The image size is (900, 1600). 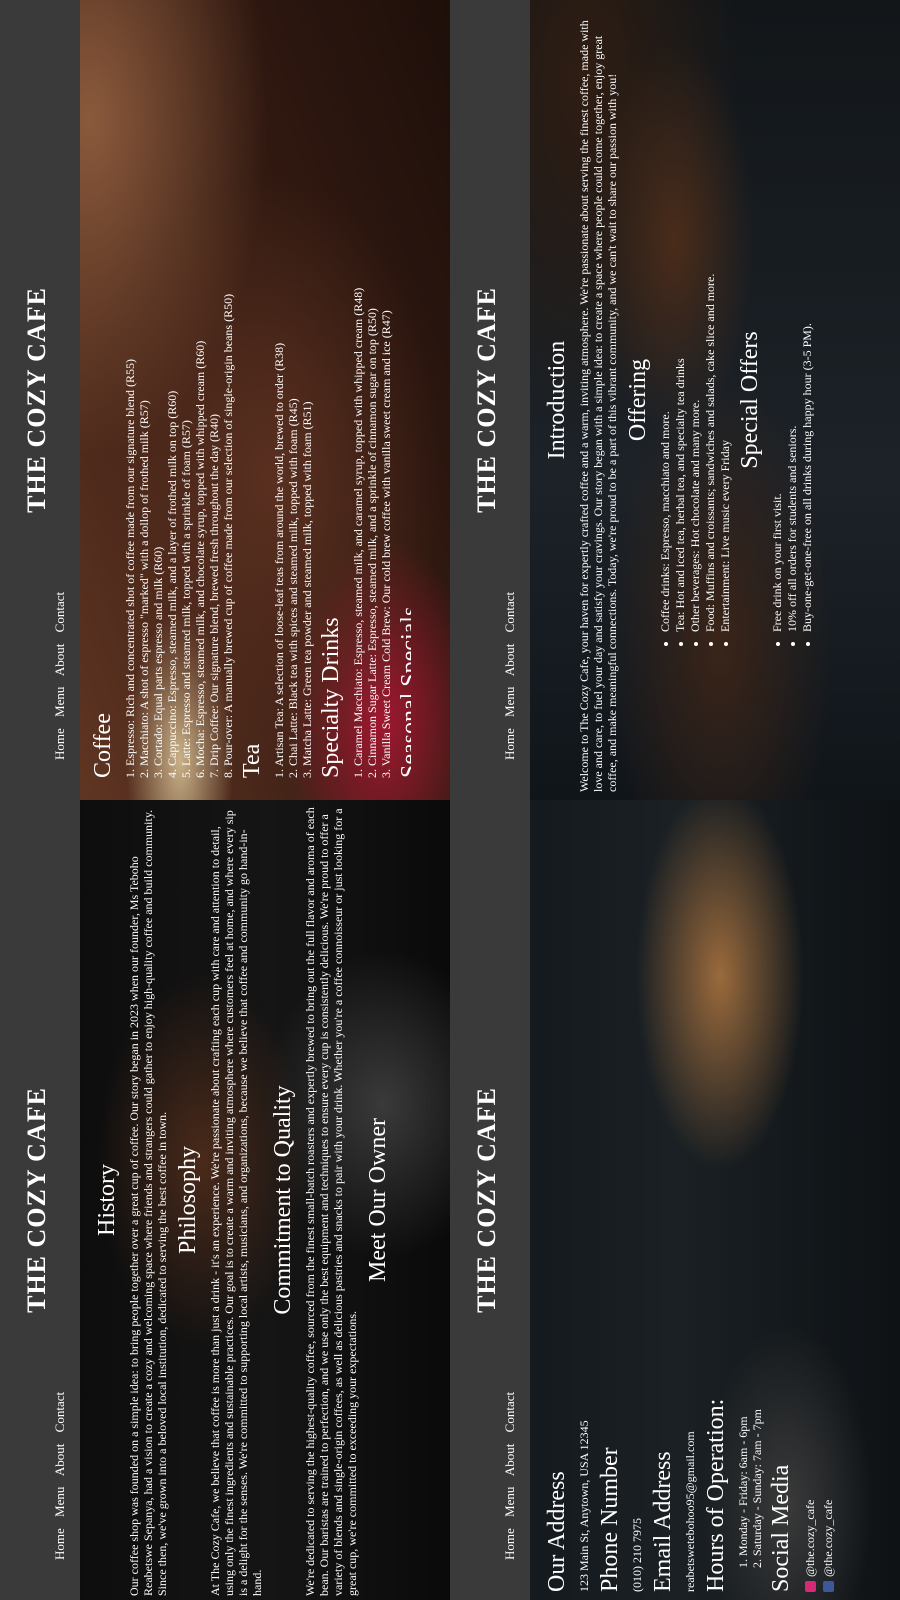 What do you see at coordinates (637, 1555) in the screenshot?
I see `phone-text: (010) 210 7975` at bounding box center [637, 1555].